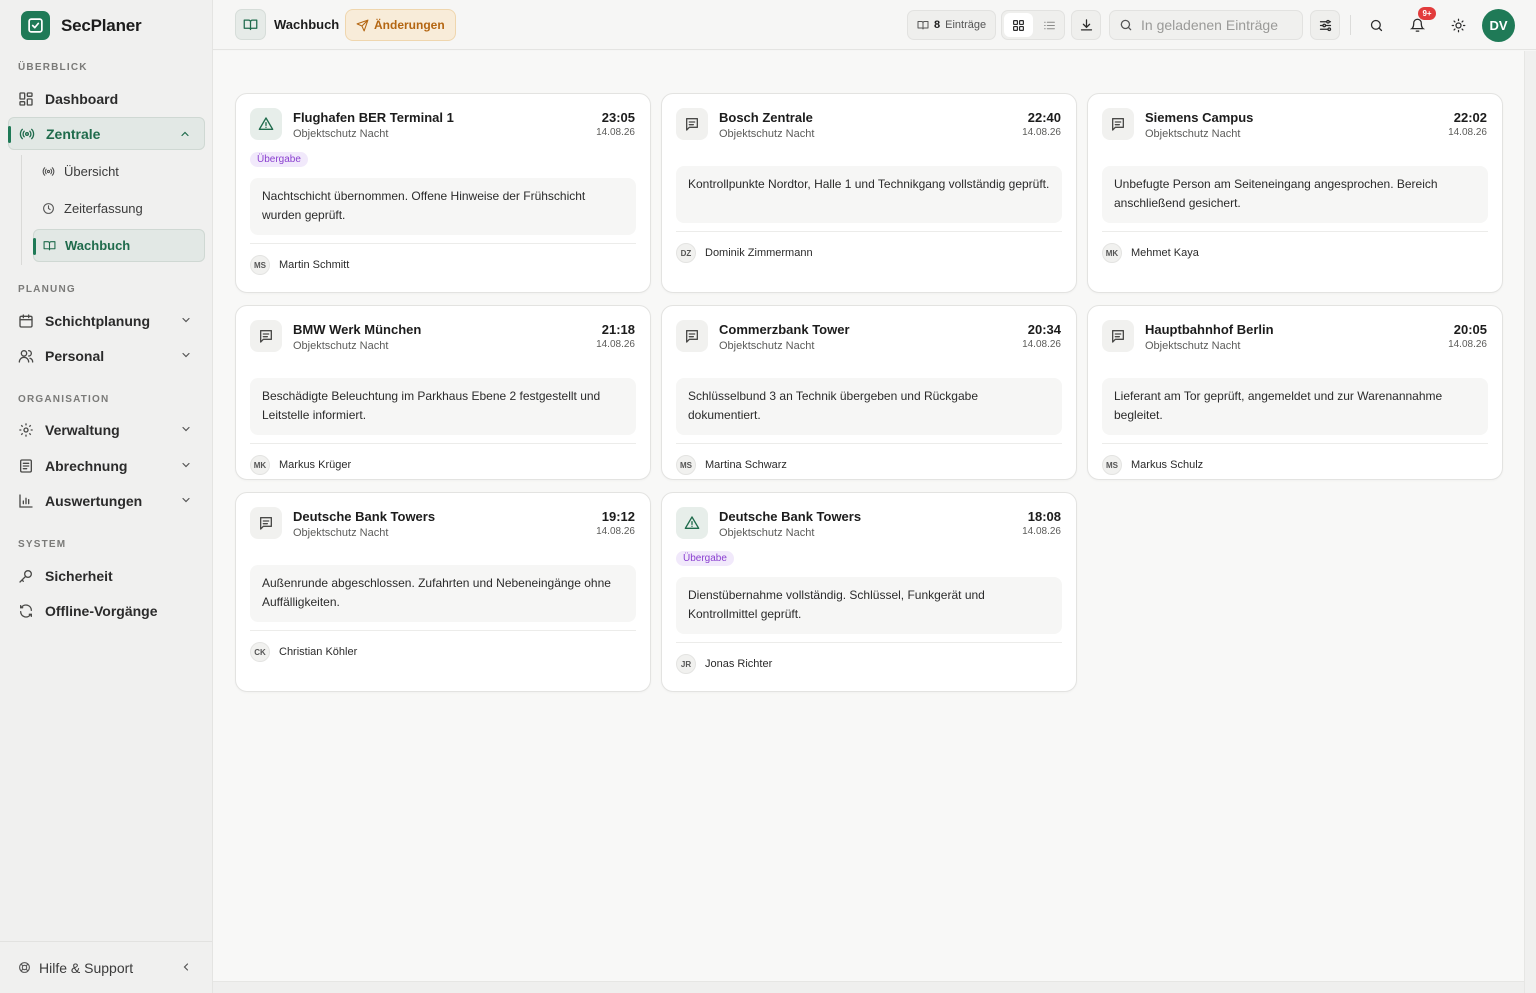  I want to click on sidebar-item-offline: Offline-Vorgänge, so click(106, 610).